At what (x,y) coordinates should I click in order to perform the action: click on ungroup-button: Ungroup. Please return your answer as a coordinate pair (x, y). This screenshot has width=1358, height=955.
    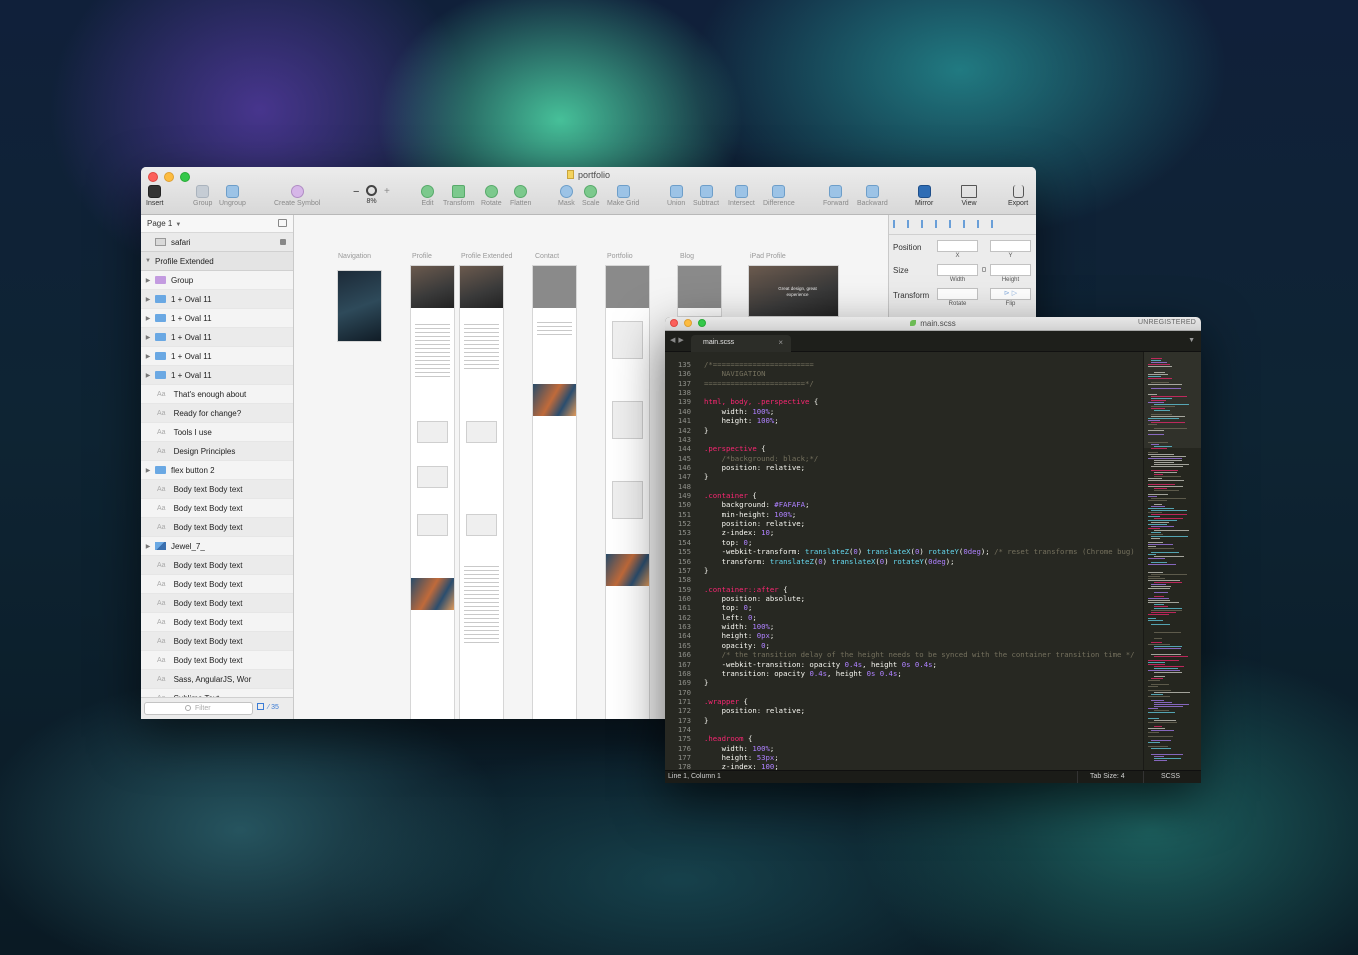
    Looking at the image, I should click on (232, 196).